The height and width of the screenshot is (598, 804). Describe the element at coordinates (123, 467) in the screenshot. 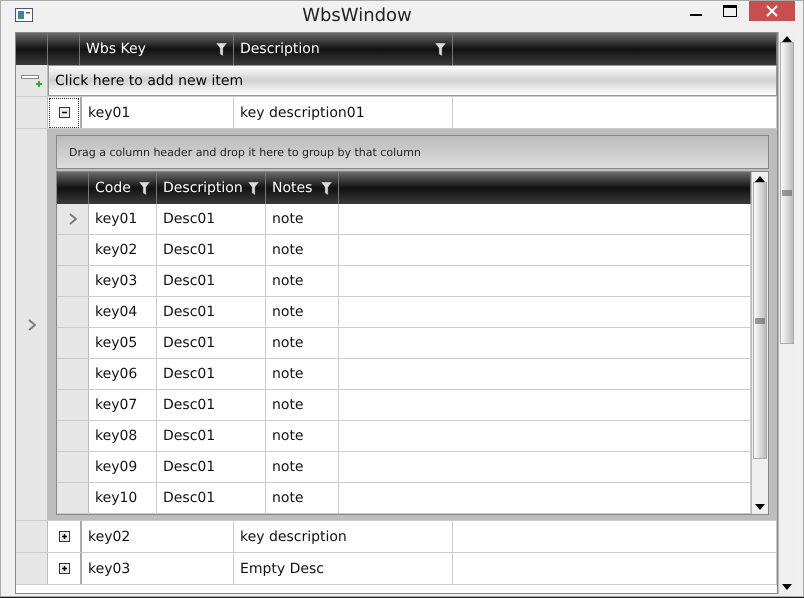

I see `table-cell: key09` at that location.